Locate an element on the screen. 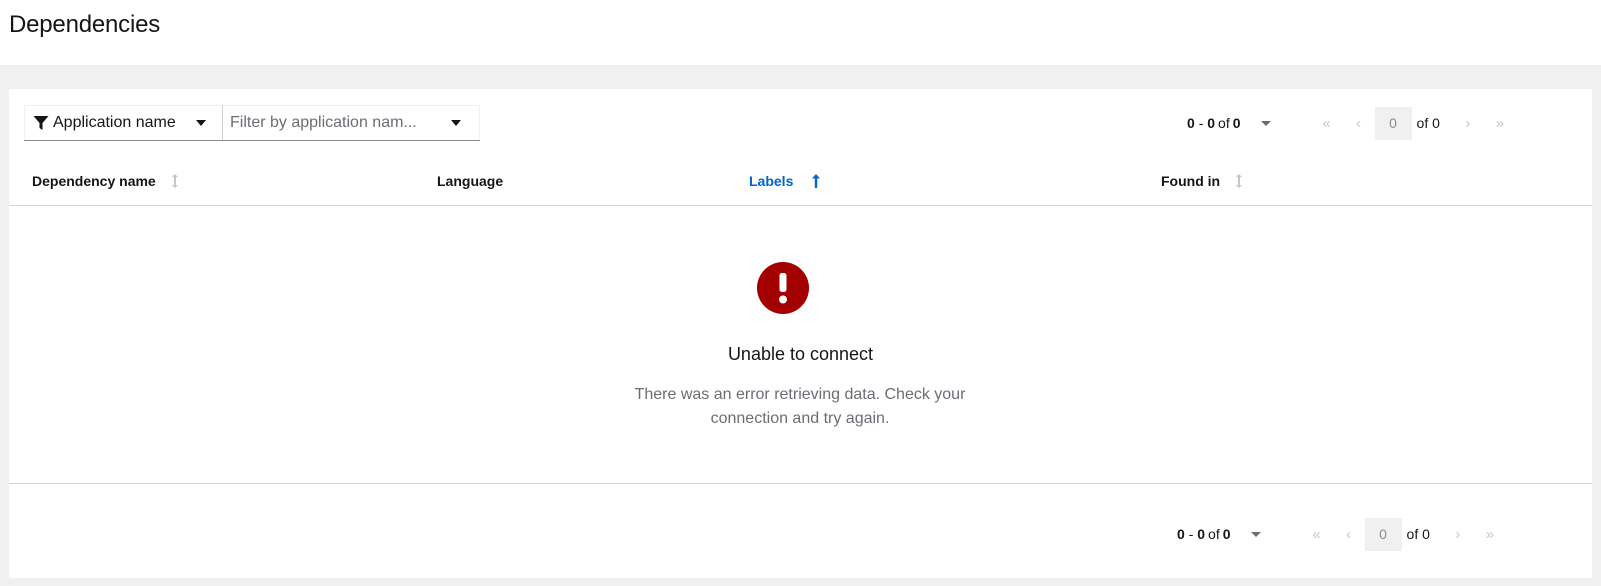  filter-toolbar: Application name is located at coordinates (252, 123).